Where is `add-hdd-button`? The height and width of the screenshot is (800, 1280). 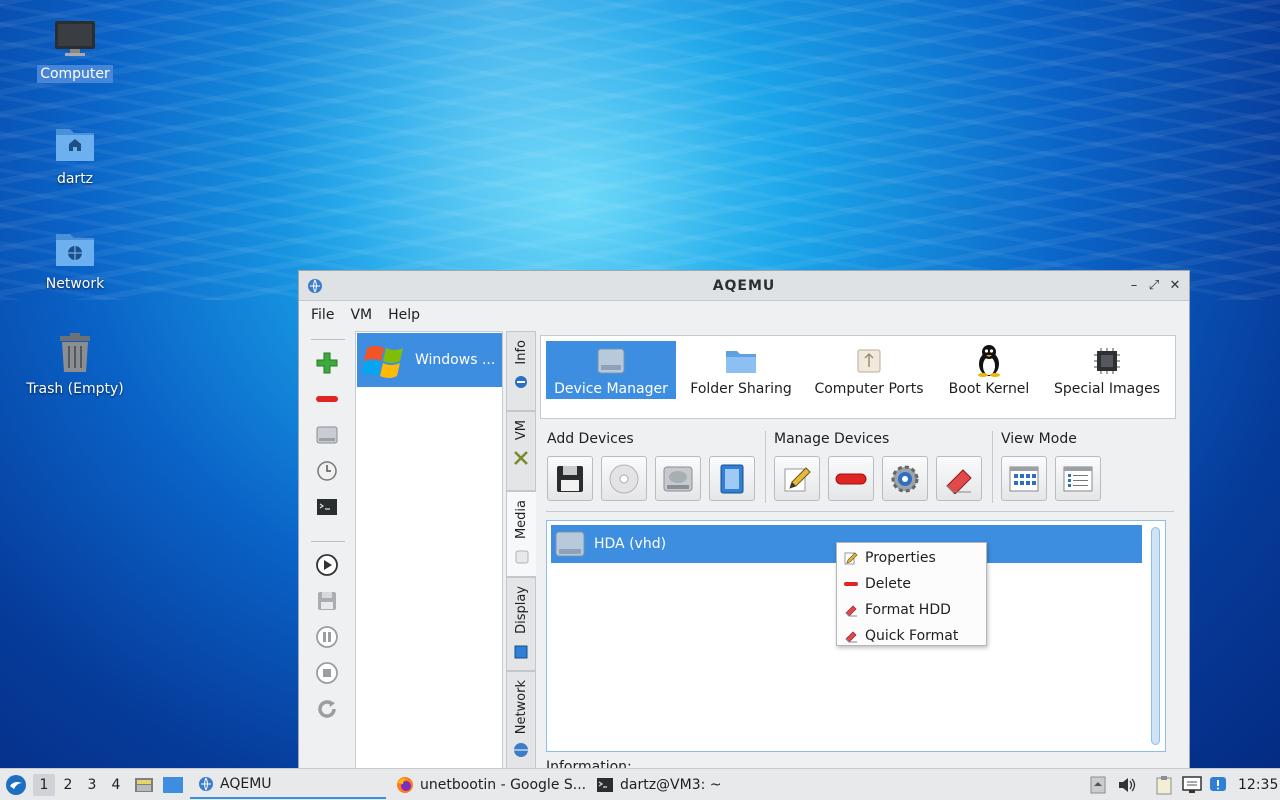
add-hdd-button is located at coordinates (678, 478).